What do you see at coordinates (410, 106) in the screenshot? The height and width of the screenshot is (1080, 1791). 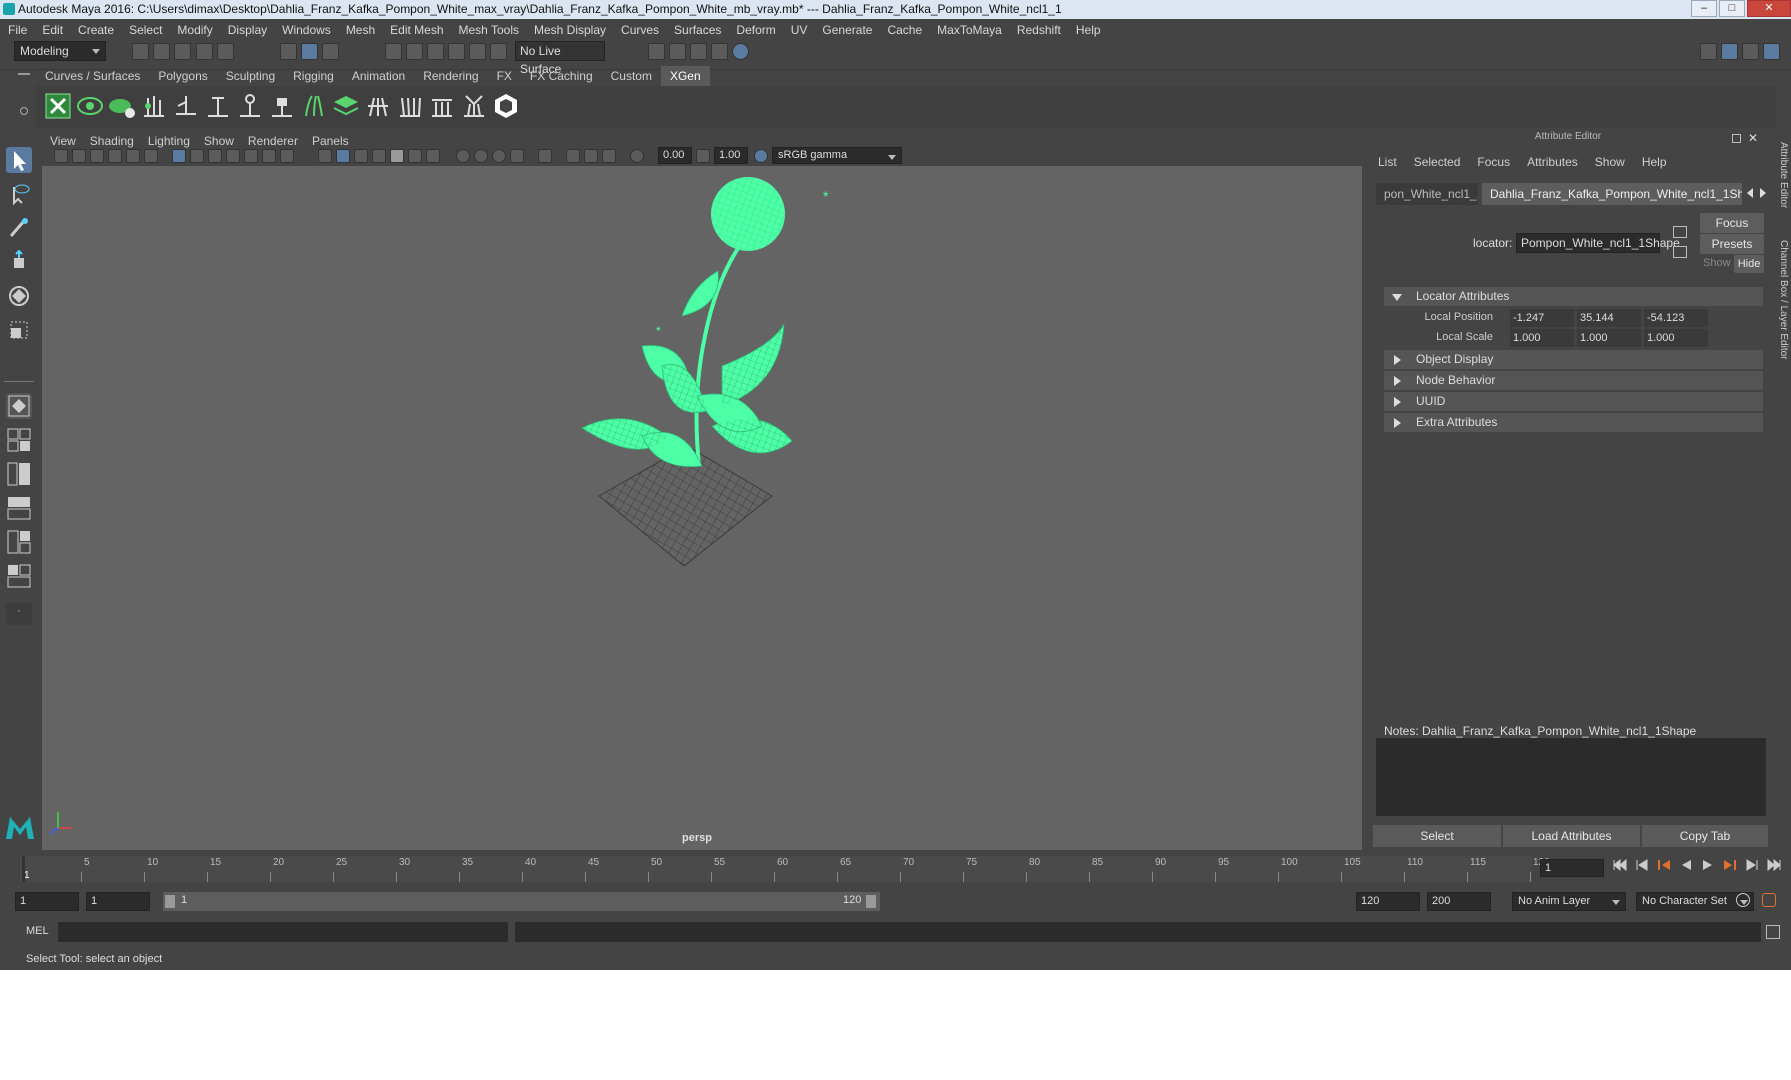 I see `xgen-comb-icon` at bounding box center [410, 106].